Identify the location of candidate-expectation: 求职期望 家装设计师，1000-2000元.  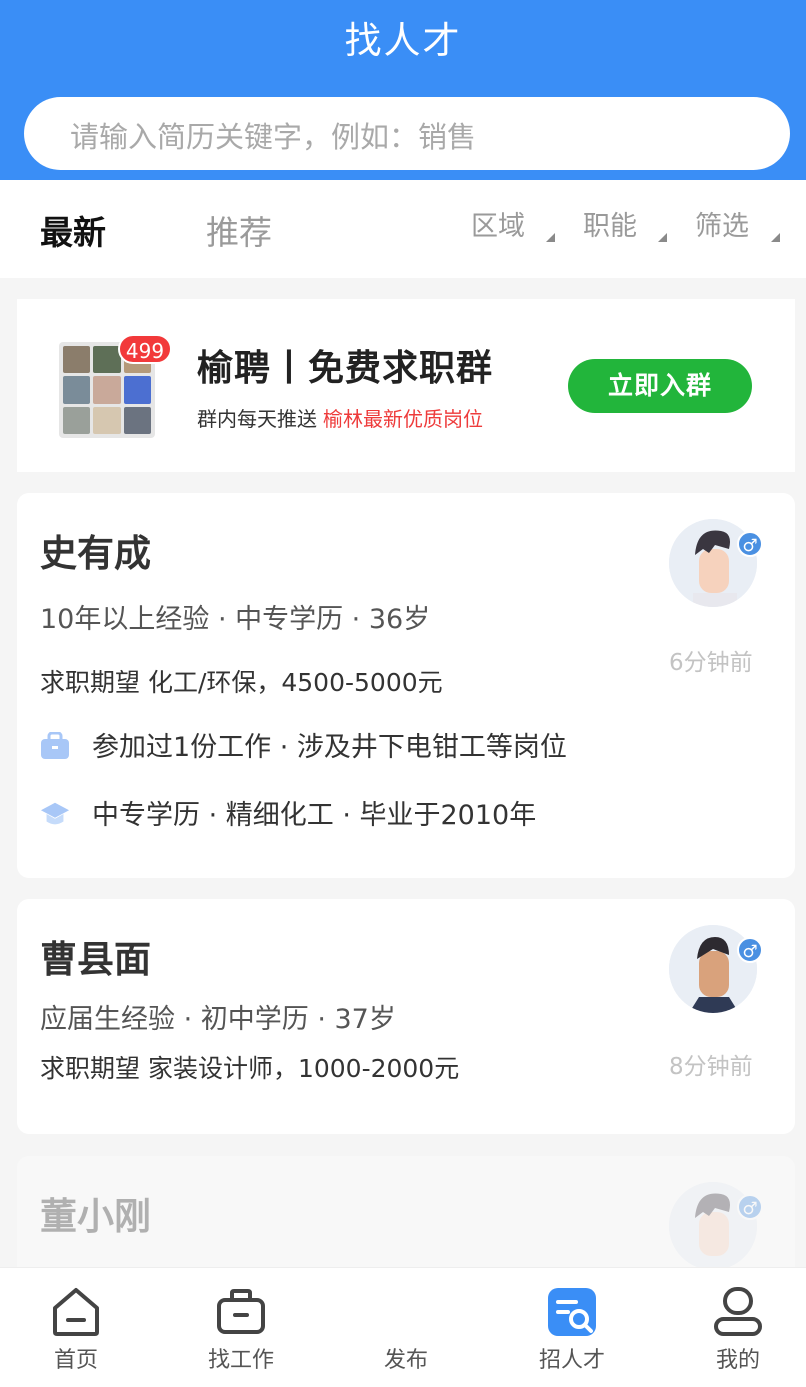
(250, 1068).